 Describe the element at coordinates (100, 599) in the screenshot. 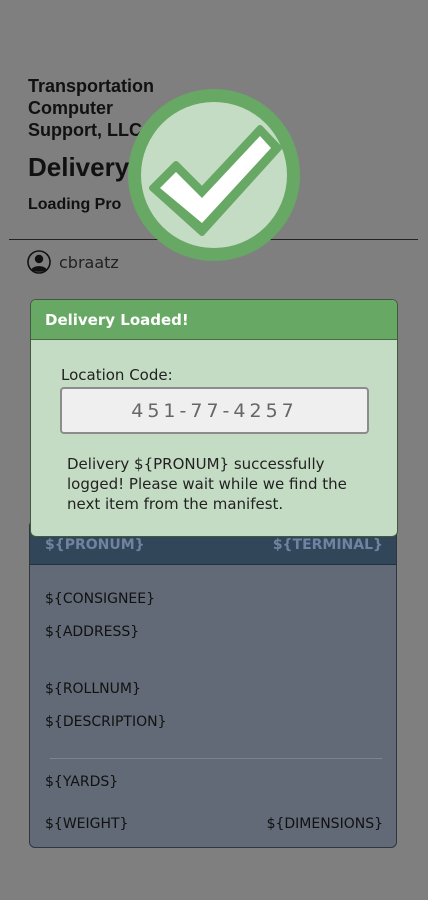

I see `consignee-field: ${CONSIGNEE}` at that location.